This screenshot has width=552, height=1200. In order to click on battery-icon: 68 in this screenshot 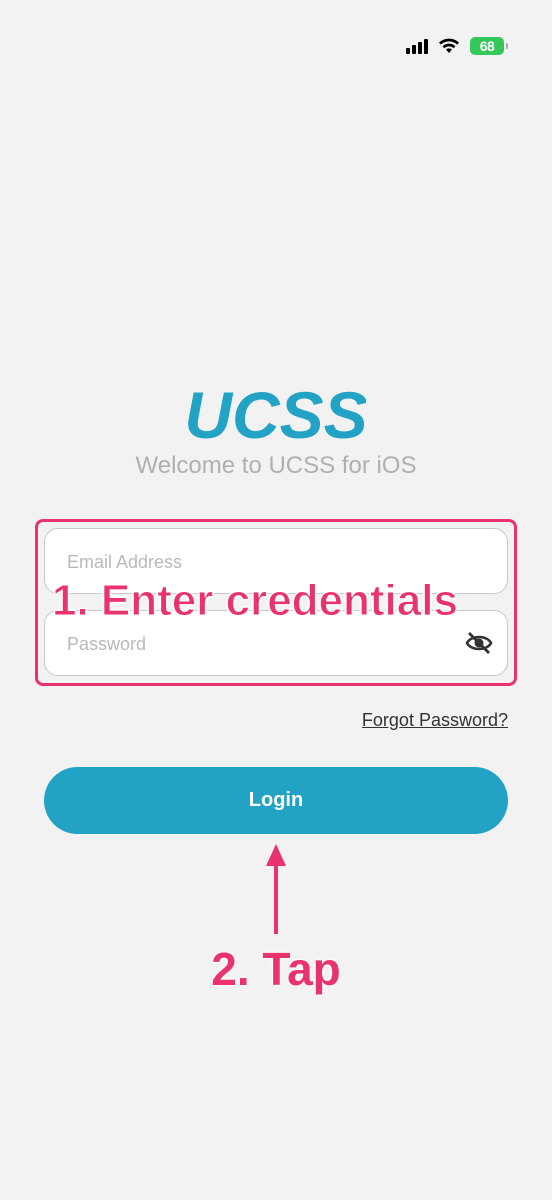, I will do `click(489, 46)`.